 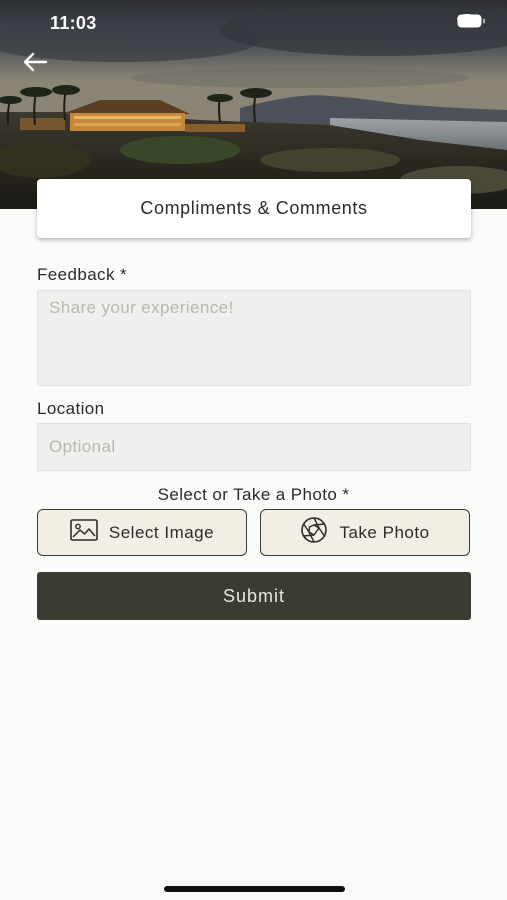 What do you see at coordinates (254, 338) in the screenshot?
I see `feedback-input` at bounding box center [254, 338].